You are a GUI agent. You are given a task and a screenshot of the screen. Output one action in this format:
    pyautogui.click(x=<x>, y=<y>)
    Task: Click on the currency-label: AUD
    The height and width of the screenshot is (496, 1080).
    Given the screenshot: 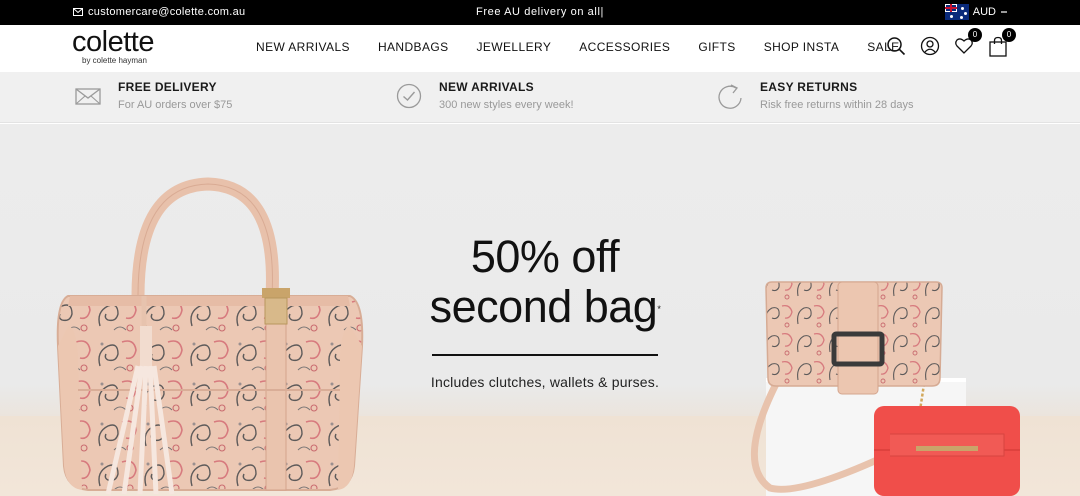 What is the action you would take?
    pyautogui.click(x=984, y=12)
    